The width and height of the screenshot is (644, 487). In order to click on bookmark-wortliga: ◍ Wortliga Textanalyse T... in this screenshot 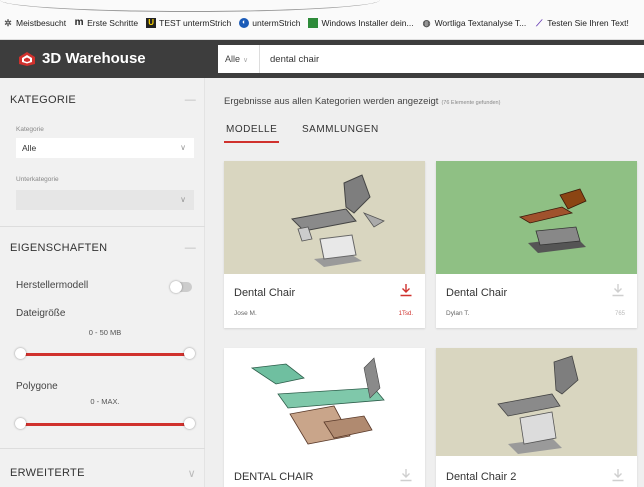, I will do `click(474, 23)`.